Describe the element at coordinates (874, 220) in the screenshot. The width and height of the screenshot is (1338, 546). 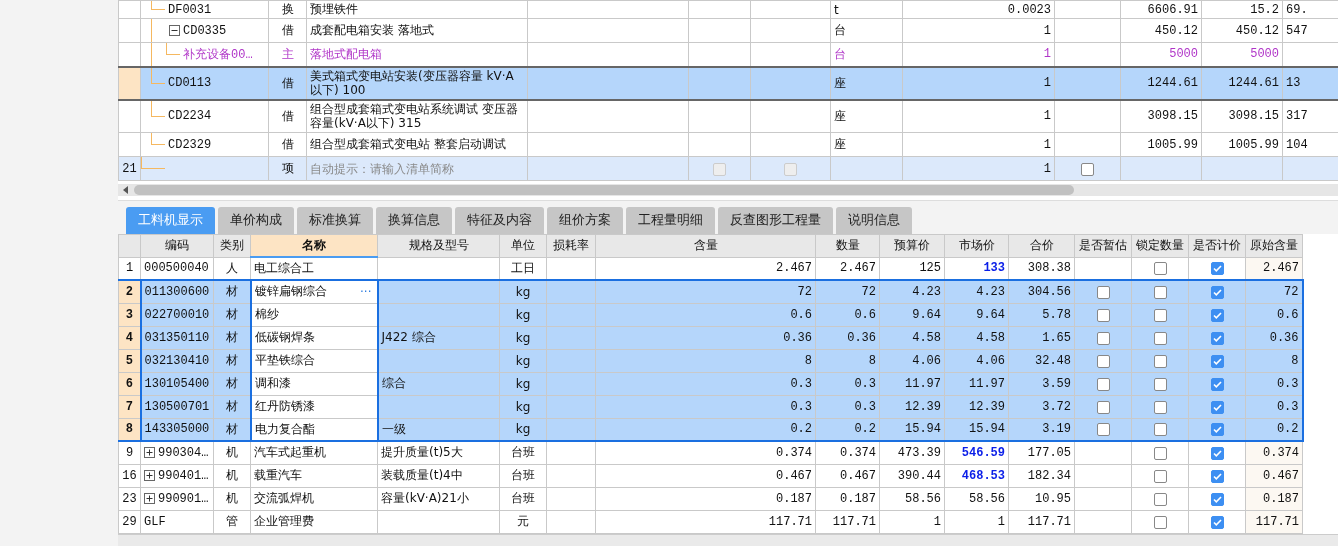
I see `tab: 说明信息` at that location.